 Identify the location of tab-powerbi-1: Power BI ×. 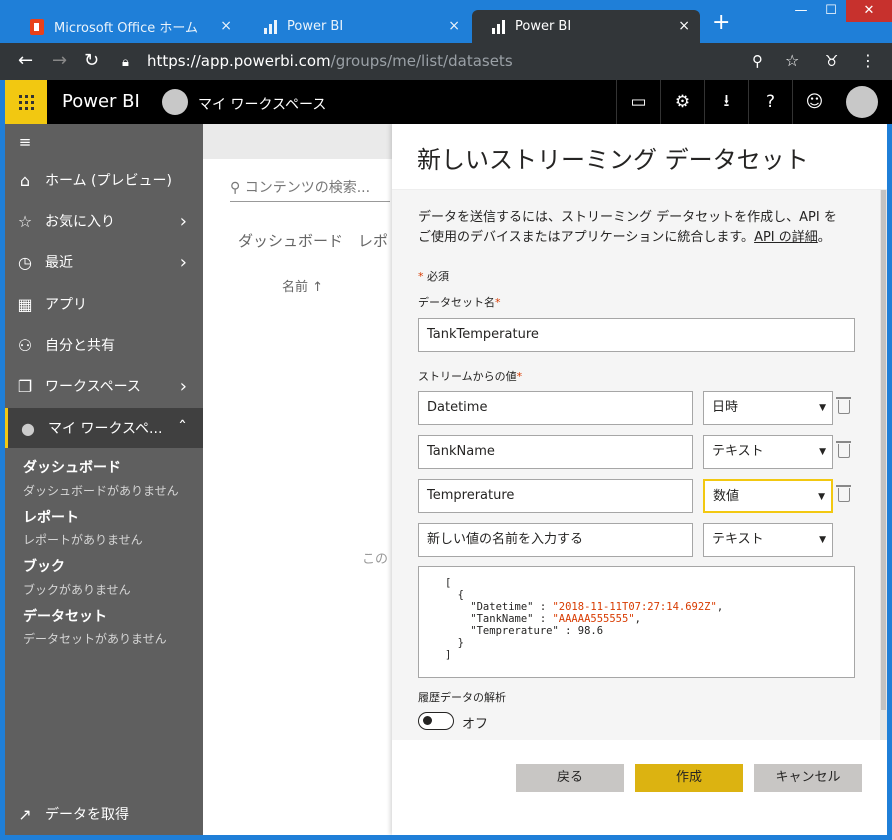
(357, 26).